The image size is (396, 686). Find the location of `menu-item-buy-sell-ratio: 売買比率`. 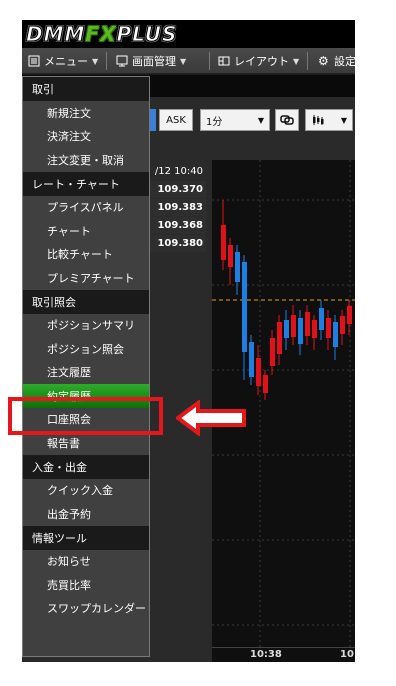

menu-item-buy-sell-ratio: 売買比率 is located at coordinates (86, 585).